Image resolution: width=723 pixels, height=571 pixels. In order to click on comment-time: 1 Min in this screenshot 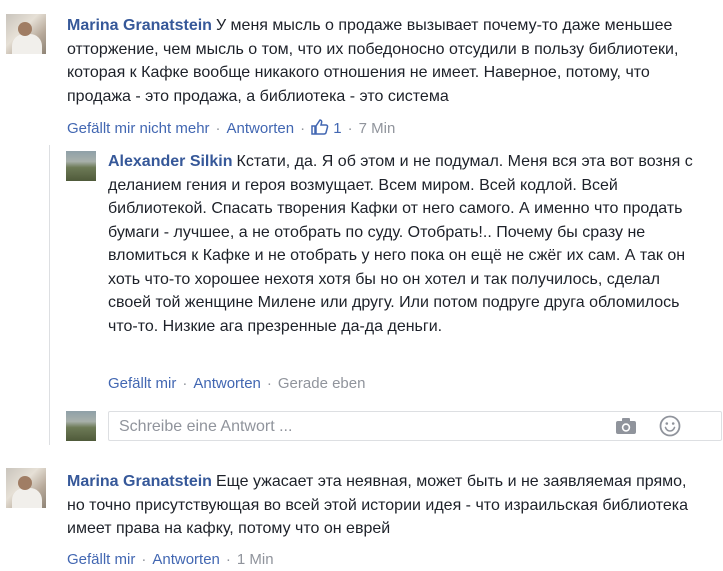, I will do `click(255, 559)`.